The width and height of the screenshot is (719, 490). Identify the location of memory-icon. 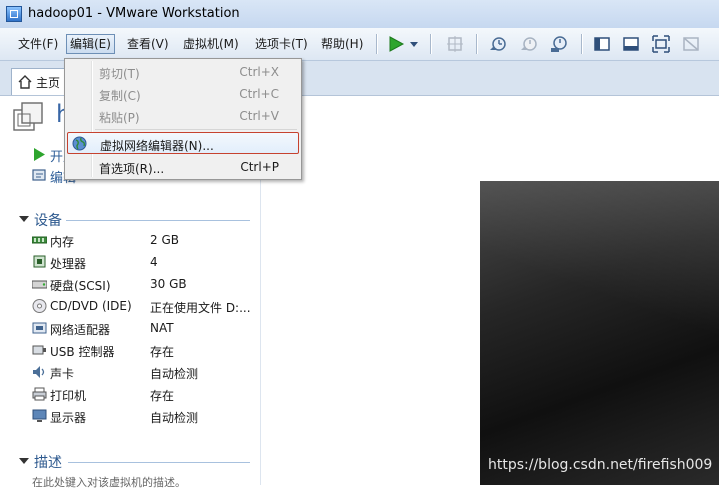
(39, 240).